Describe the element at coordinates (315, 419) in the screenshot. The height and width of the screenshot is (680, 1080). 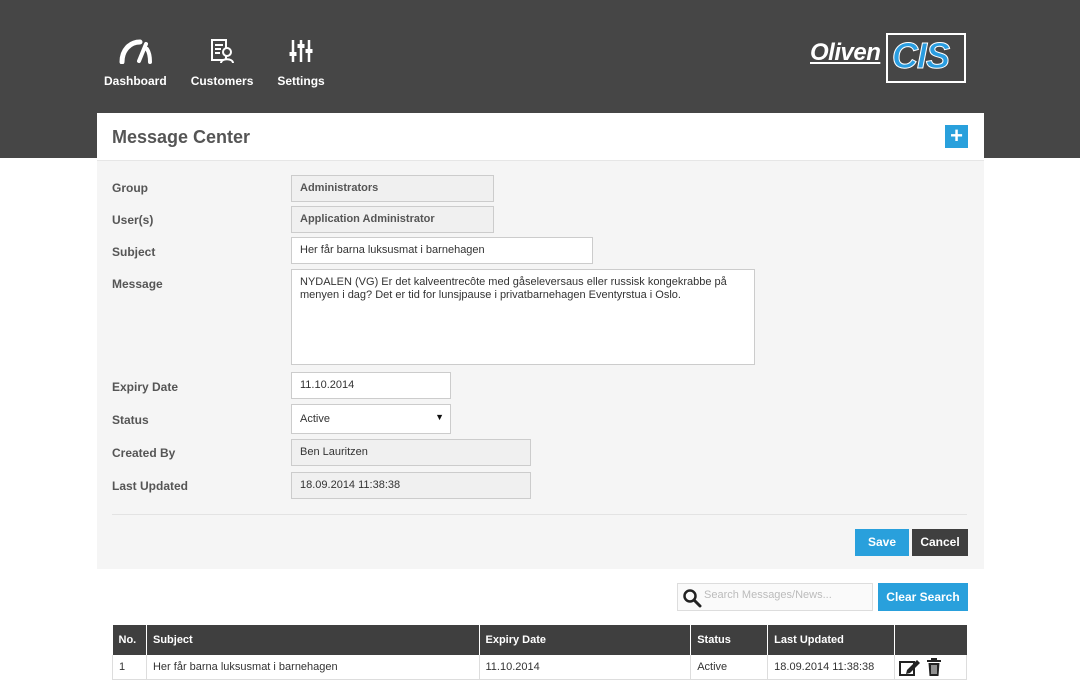
I see `status-select-value: Active` at that location.